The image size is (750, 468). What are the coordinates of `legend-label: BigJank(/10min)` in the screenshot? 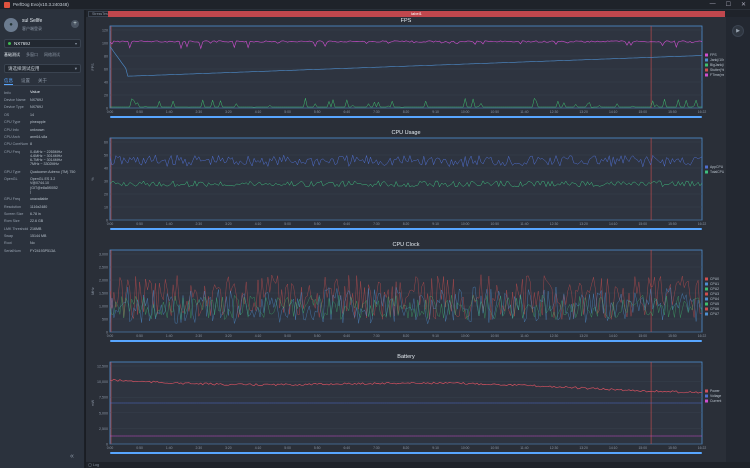 It's located at (717, 65).